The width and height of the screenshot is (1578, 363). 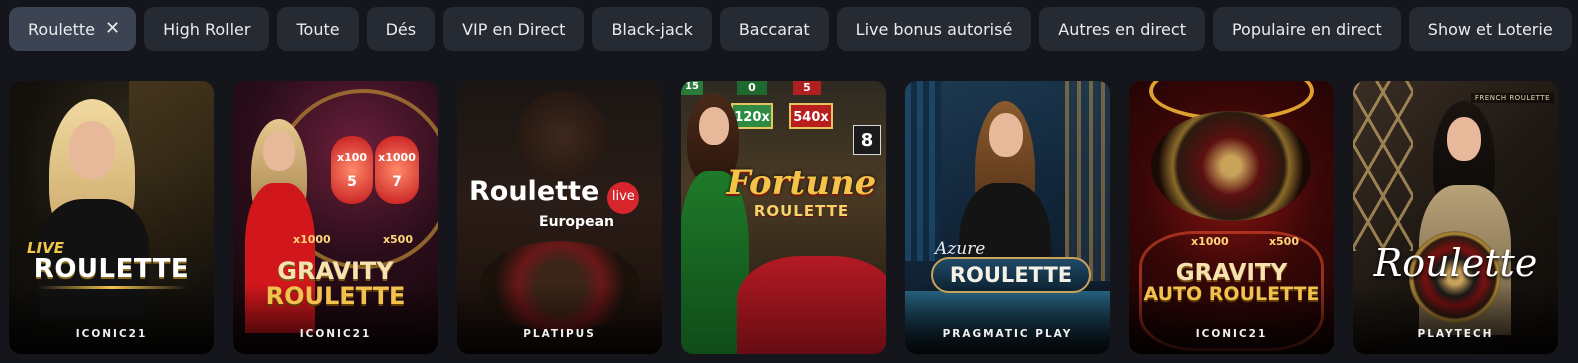 What do you see at coordinates (352, 157) in the screenshot?
I see `orb-multiplier: x100` at bounding box center [352, 157].